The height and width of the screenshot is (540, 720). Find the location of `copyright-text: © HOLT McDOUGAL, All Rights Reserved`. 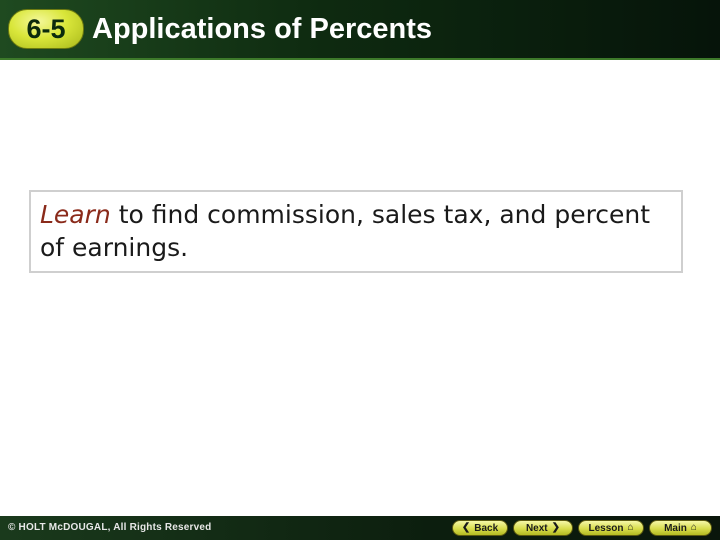

copyright-text: © HOLT McDOUGAL, All Rights Reserved is located at coordinates (110, 527).